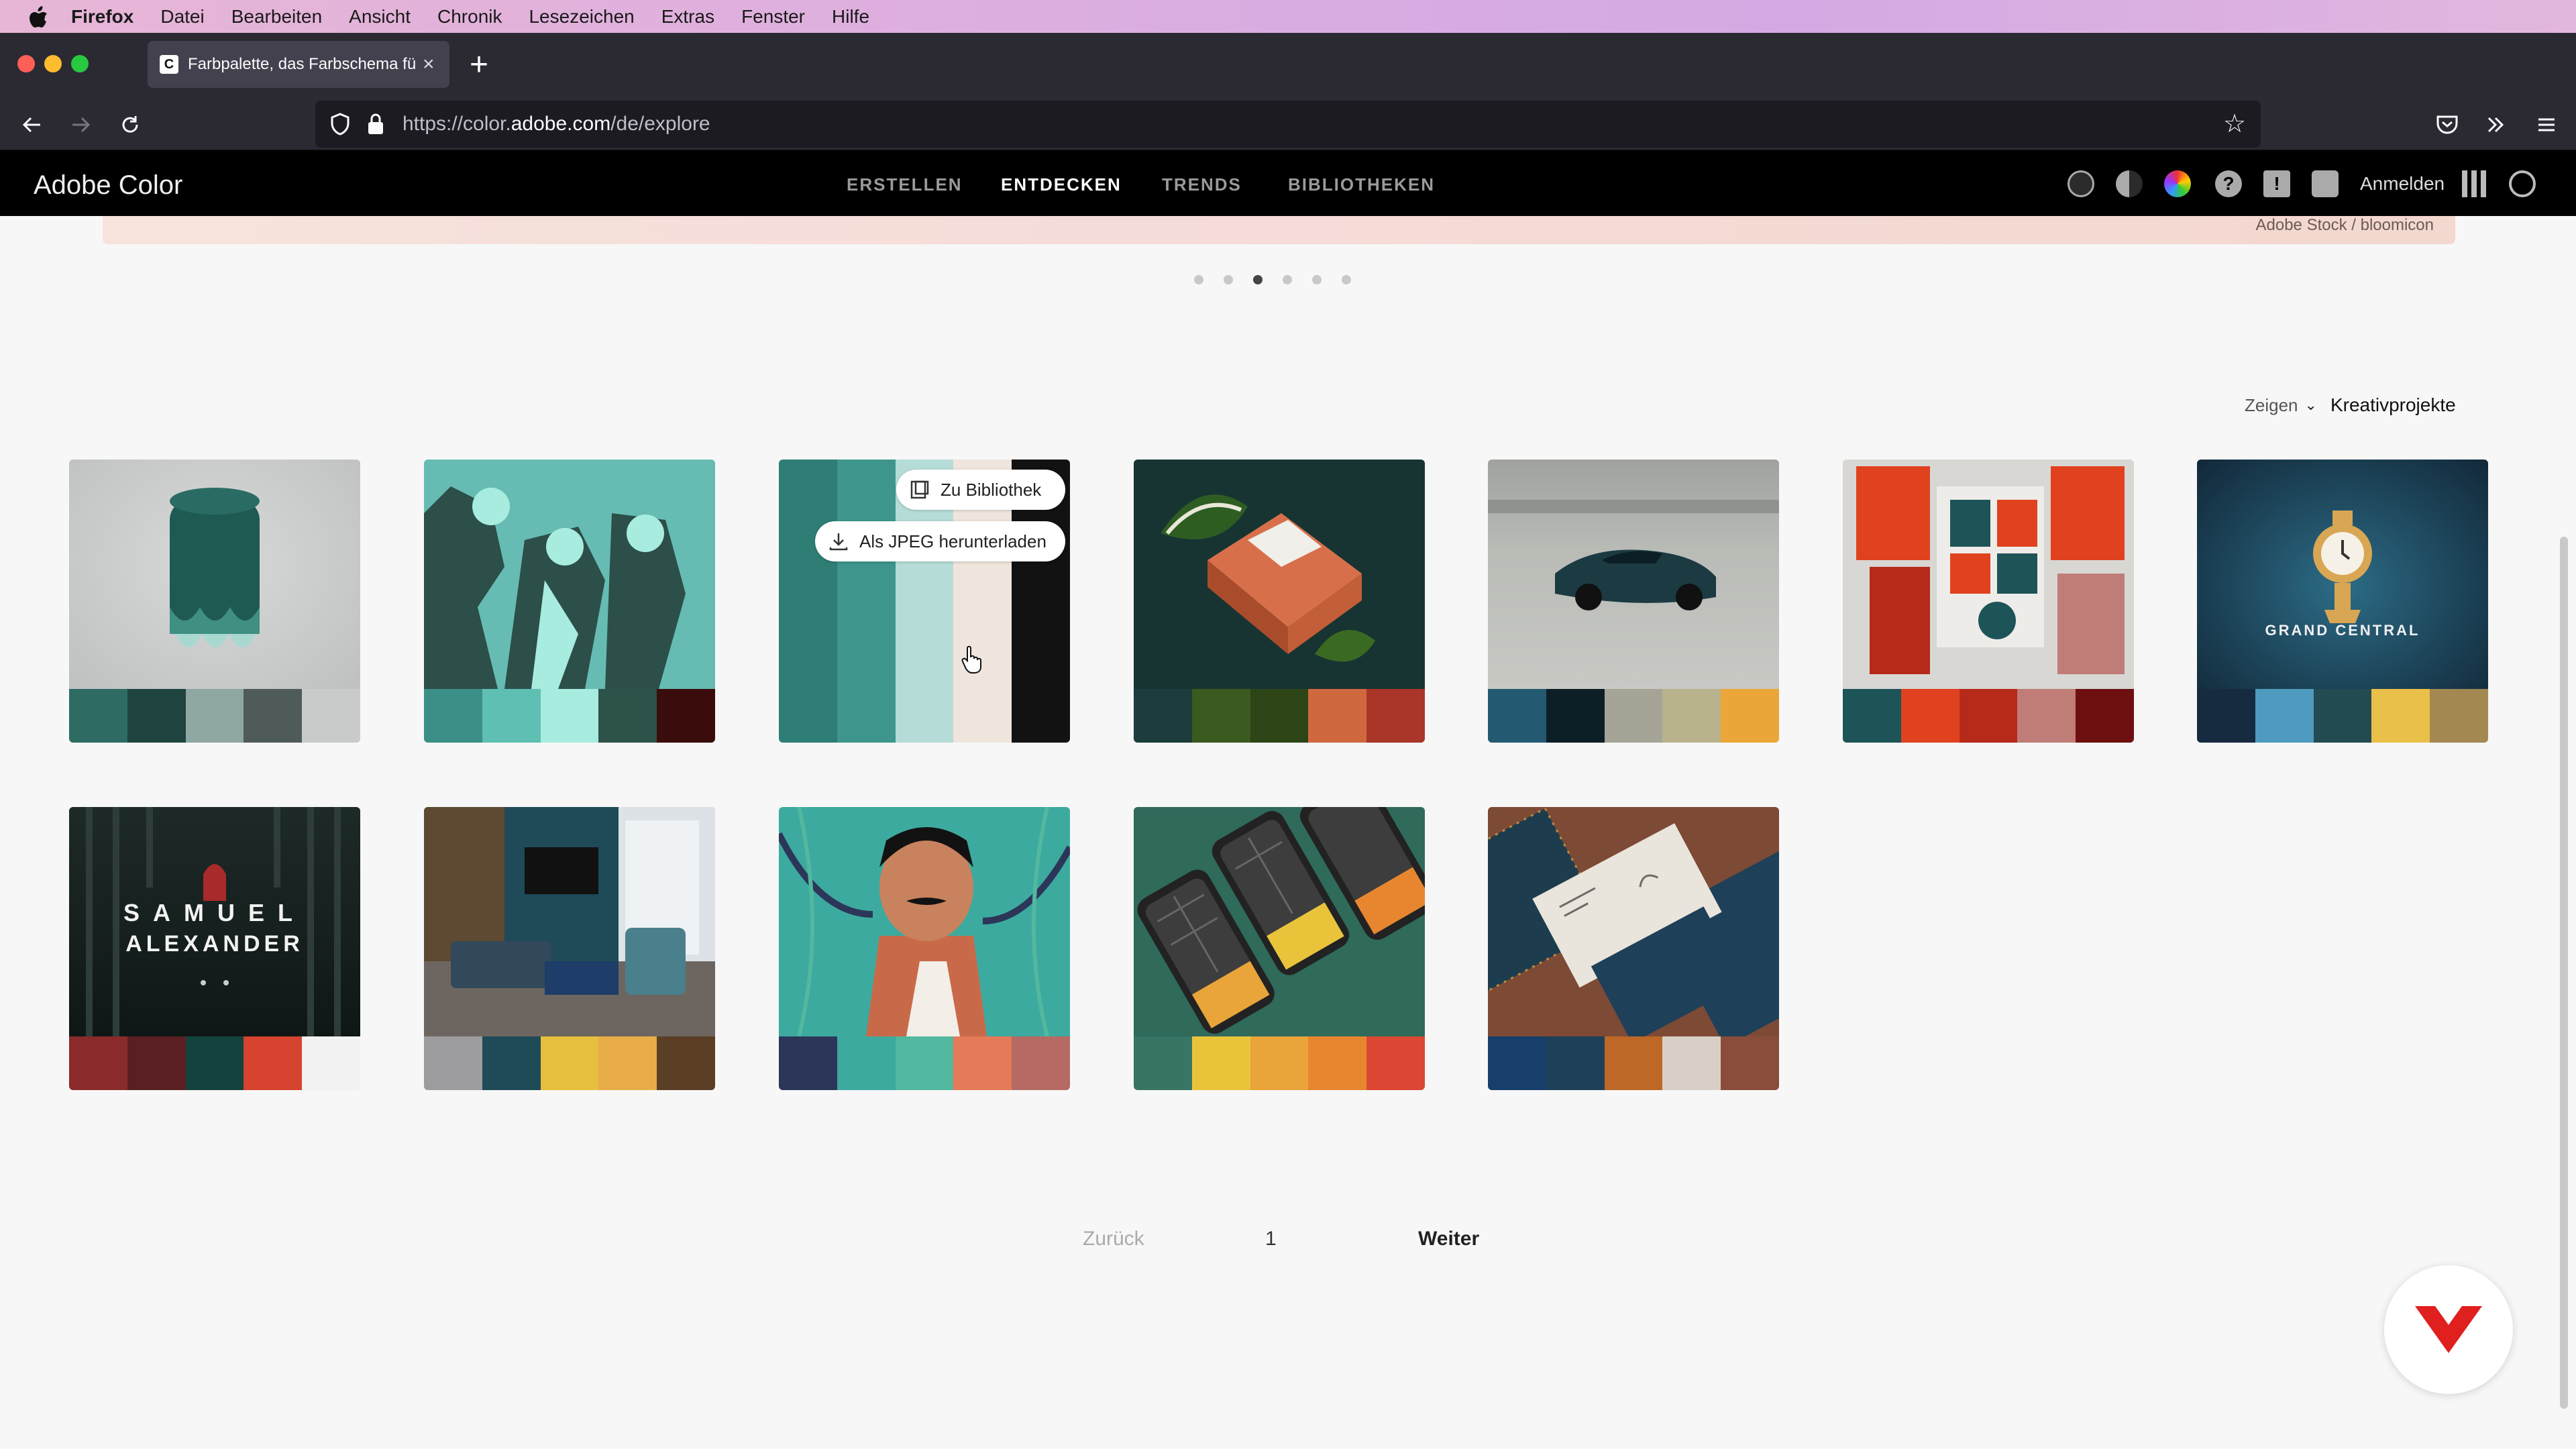 The height and width of the screenshot is (1449, 2576). I want to click on nav-entdecken: ENTDECKEN, so click(1061, 184).